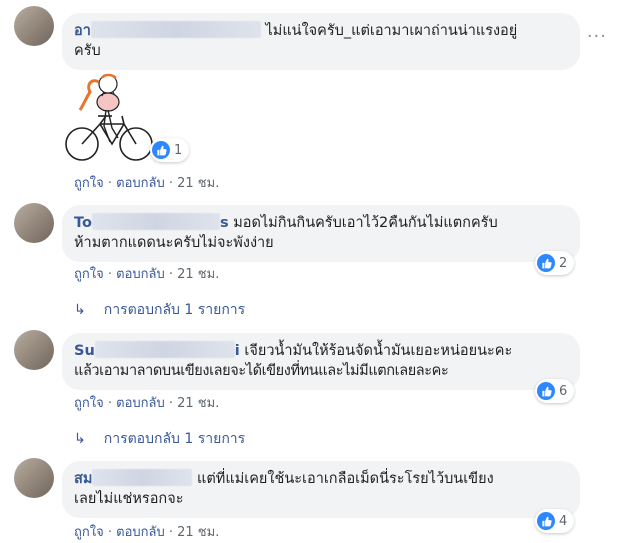  Describe the element at coordinates (129, 499) in the screenshot. I see `comment-text-line2: เลยไม่แช่หรอกจะ` at that location.